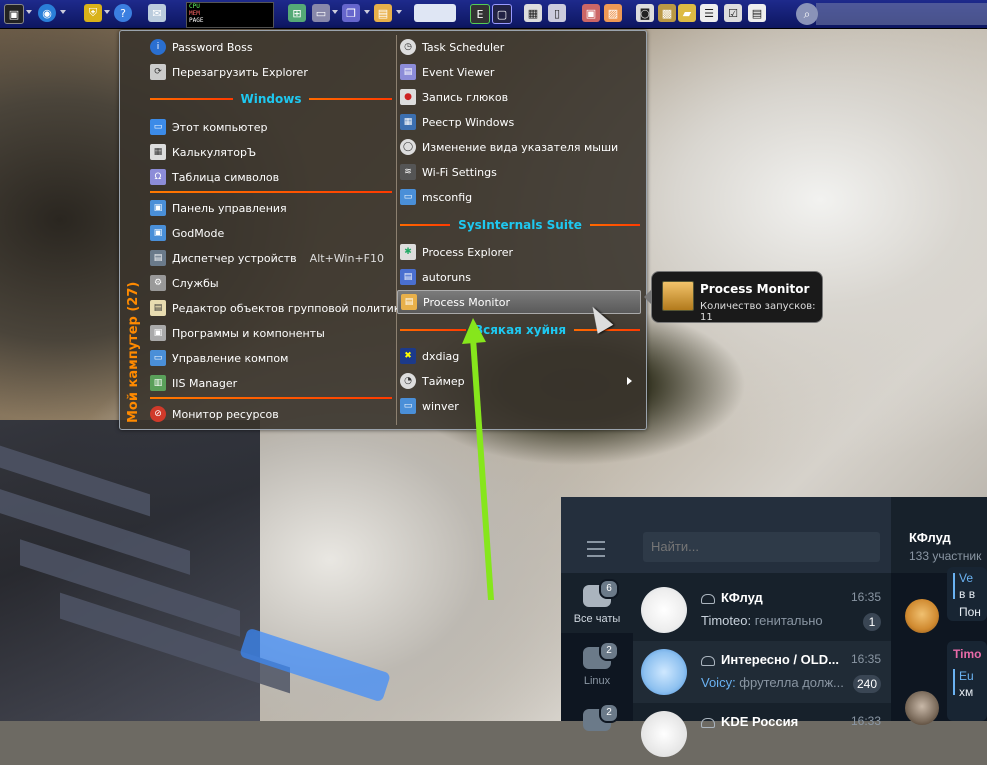 The image size is (987, 765). What do you see at coordinates (597, 665) in the screenshot?
I see `folder-linux: 2 Linux` at bounding box center [597, 665].